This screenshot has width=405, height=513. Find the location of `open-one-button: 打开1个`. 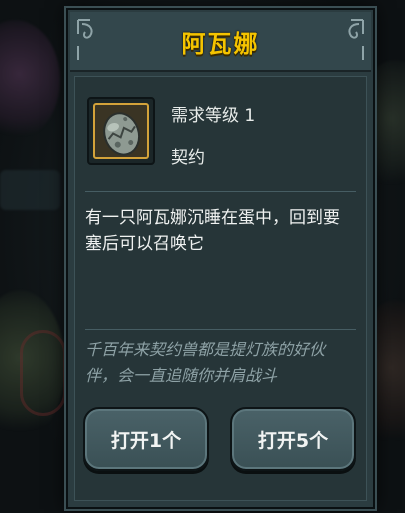

open-one-button: 打开1个 is located at coordinates (146, 439).